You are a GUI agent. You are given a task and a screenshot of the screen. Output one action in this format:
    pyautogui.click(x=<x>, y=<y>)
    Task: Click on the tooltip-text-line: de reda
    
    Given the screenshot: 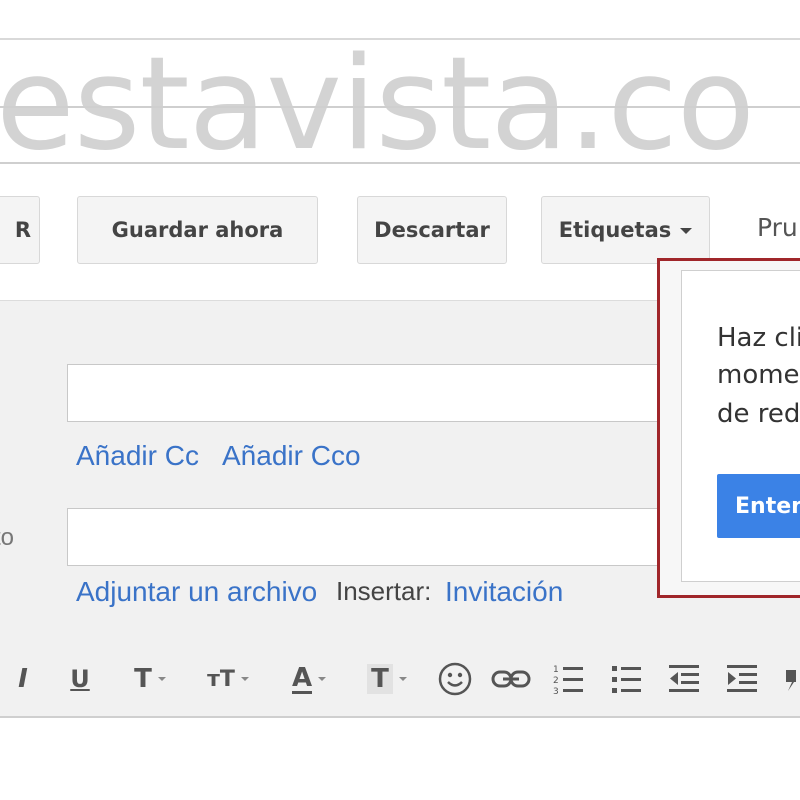 What is the action you would take?
    pyautogui.click(x=758, y=414)
    